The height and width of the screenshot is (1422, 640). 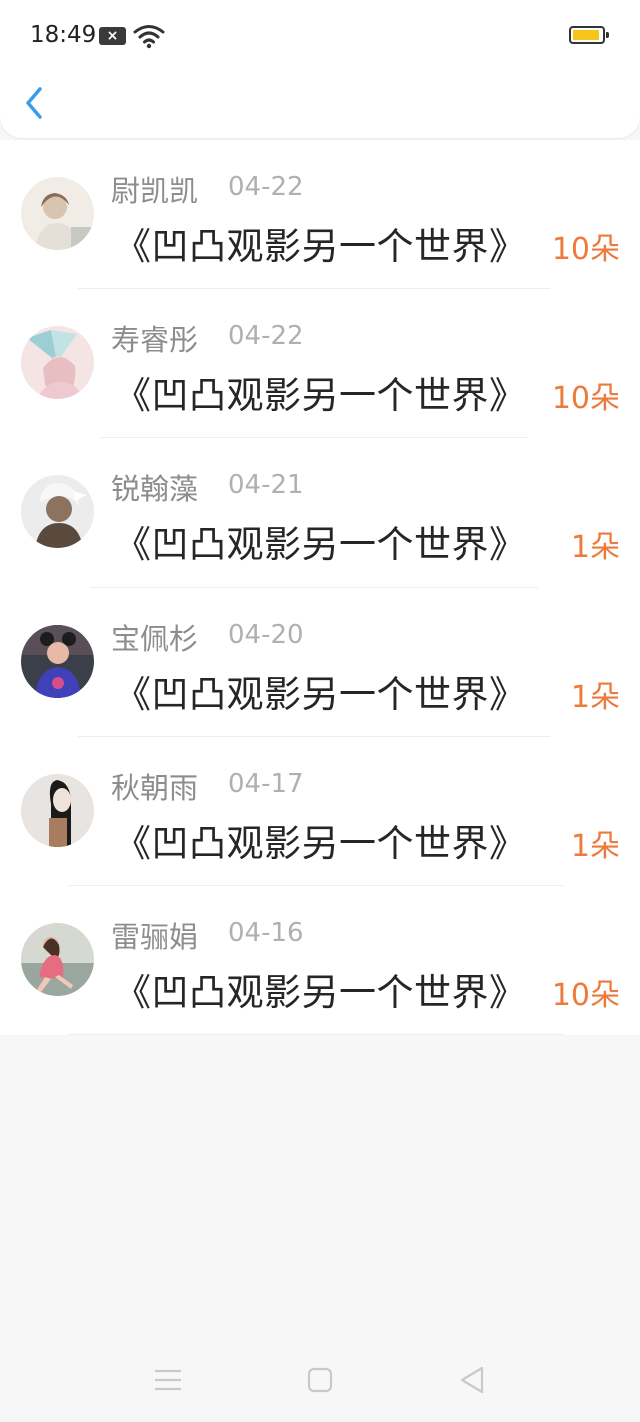 I want to click on sender-name: 寿睿彤, so click(x=155, y=340).